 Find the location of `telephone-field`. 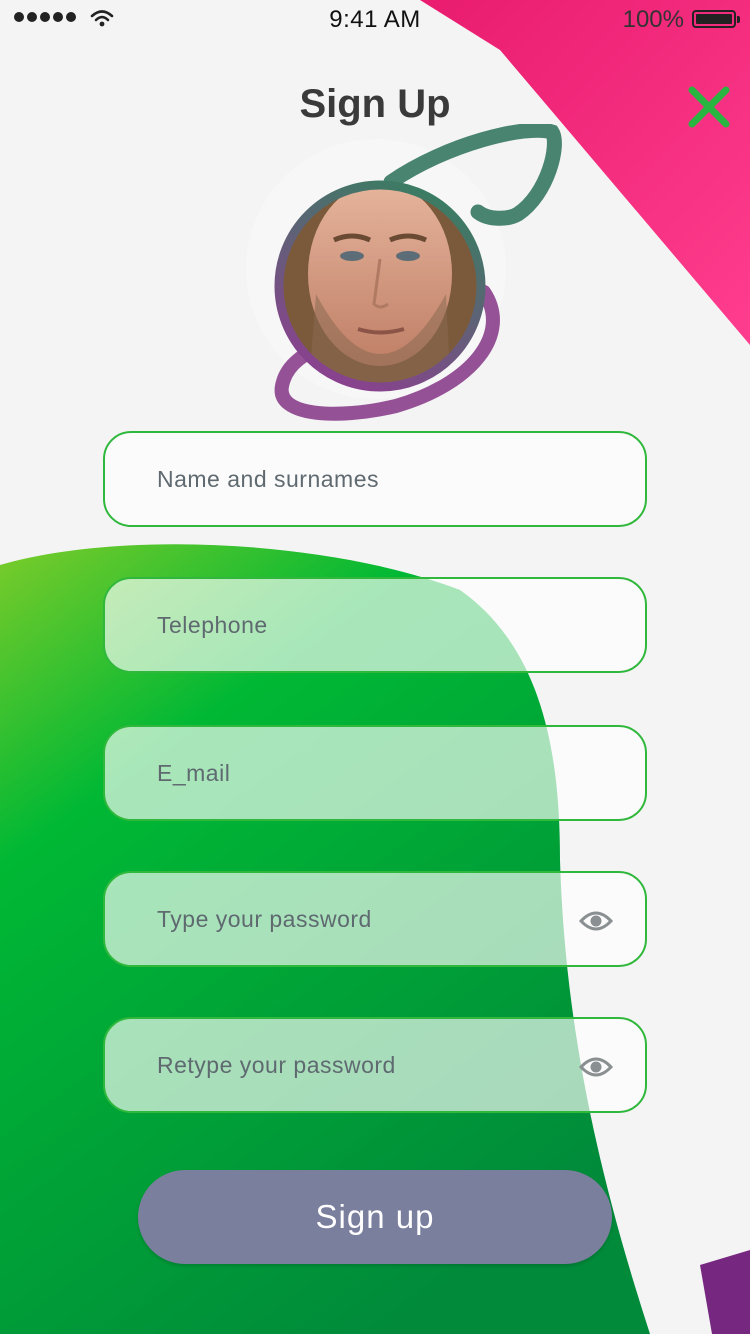

telephone-field is located at coordinates (375, 625).